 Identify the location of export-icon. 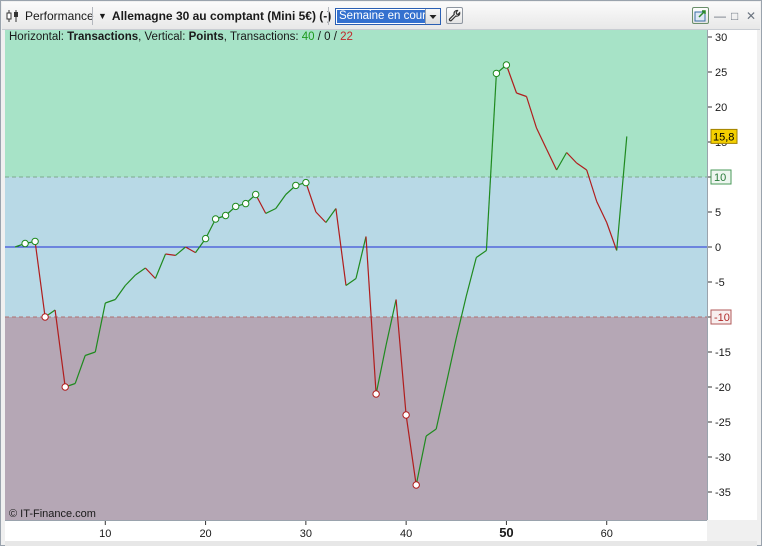
(700, 15).